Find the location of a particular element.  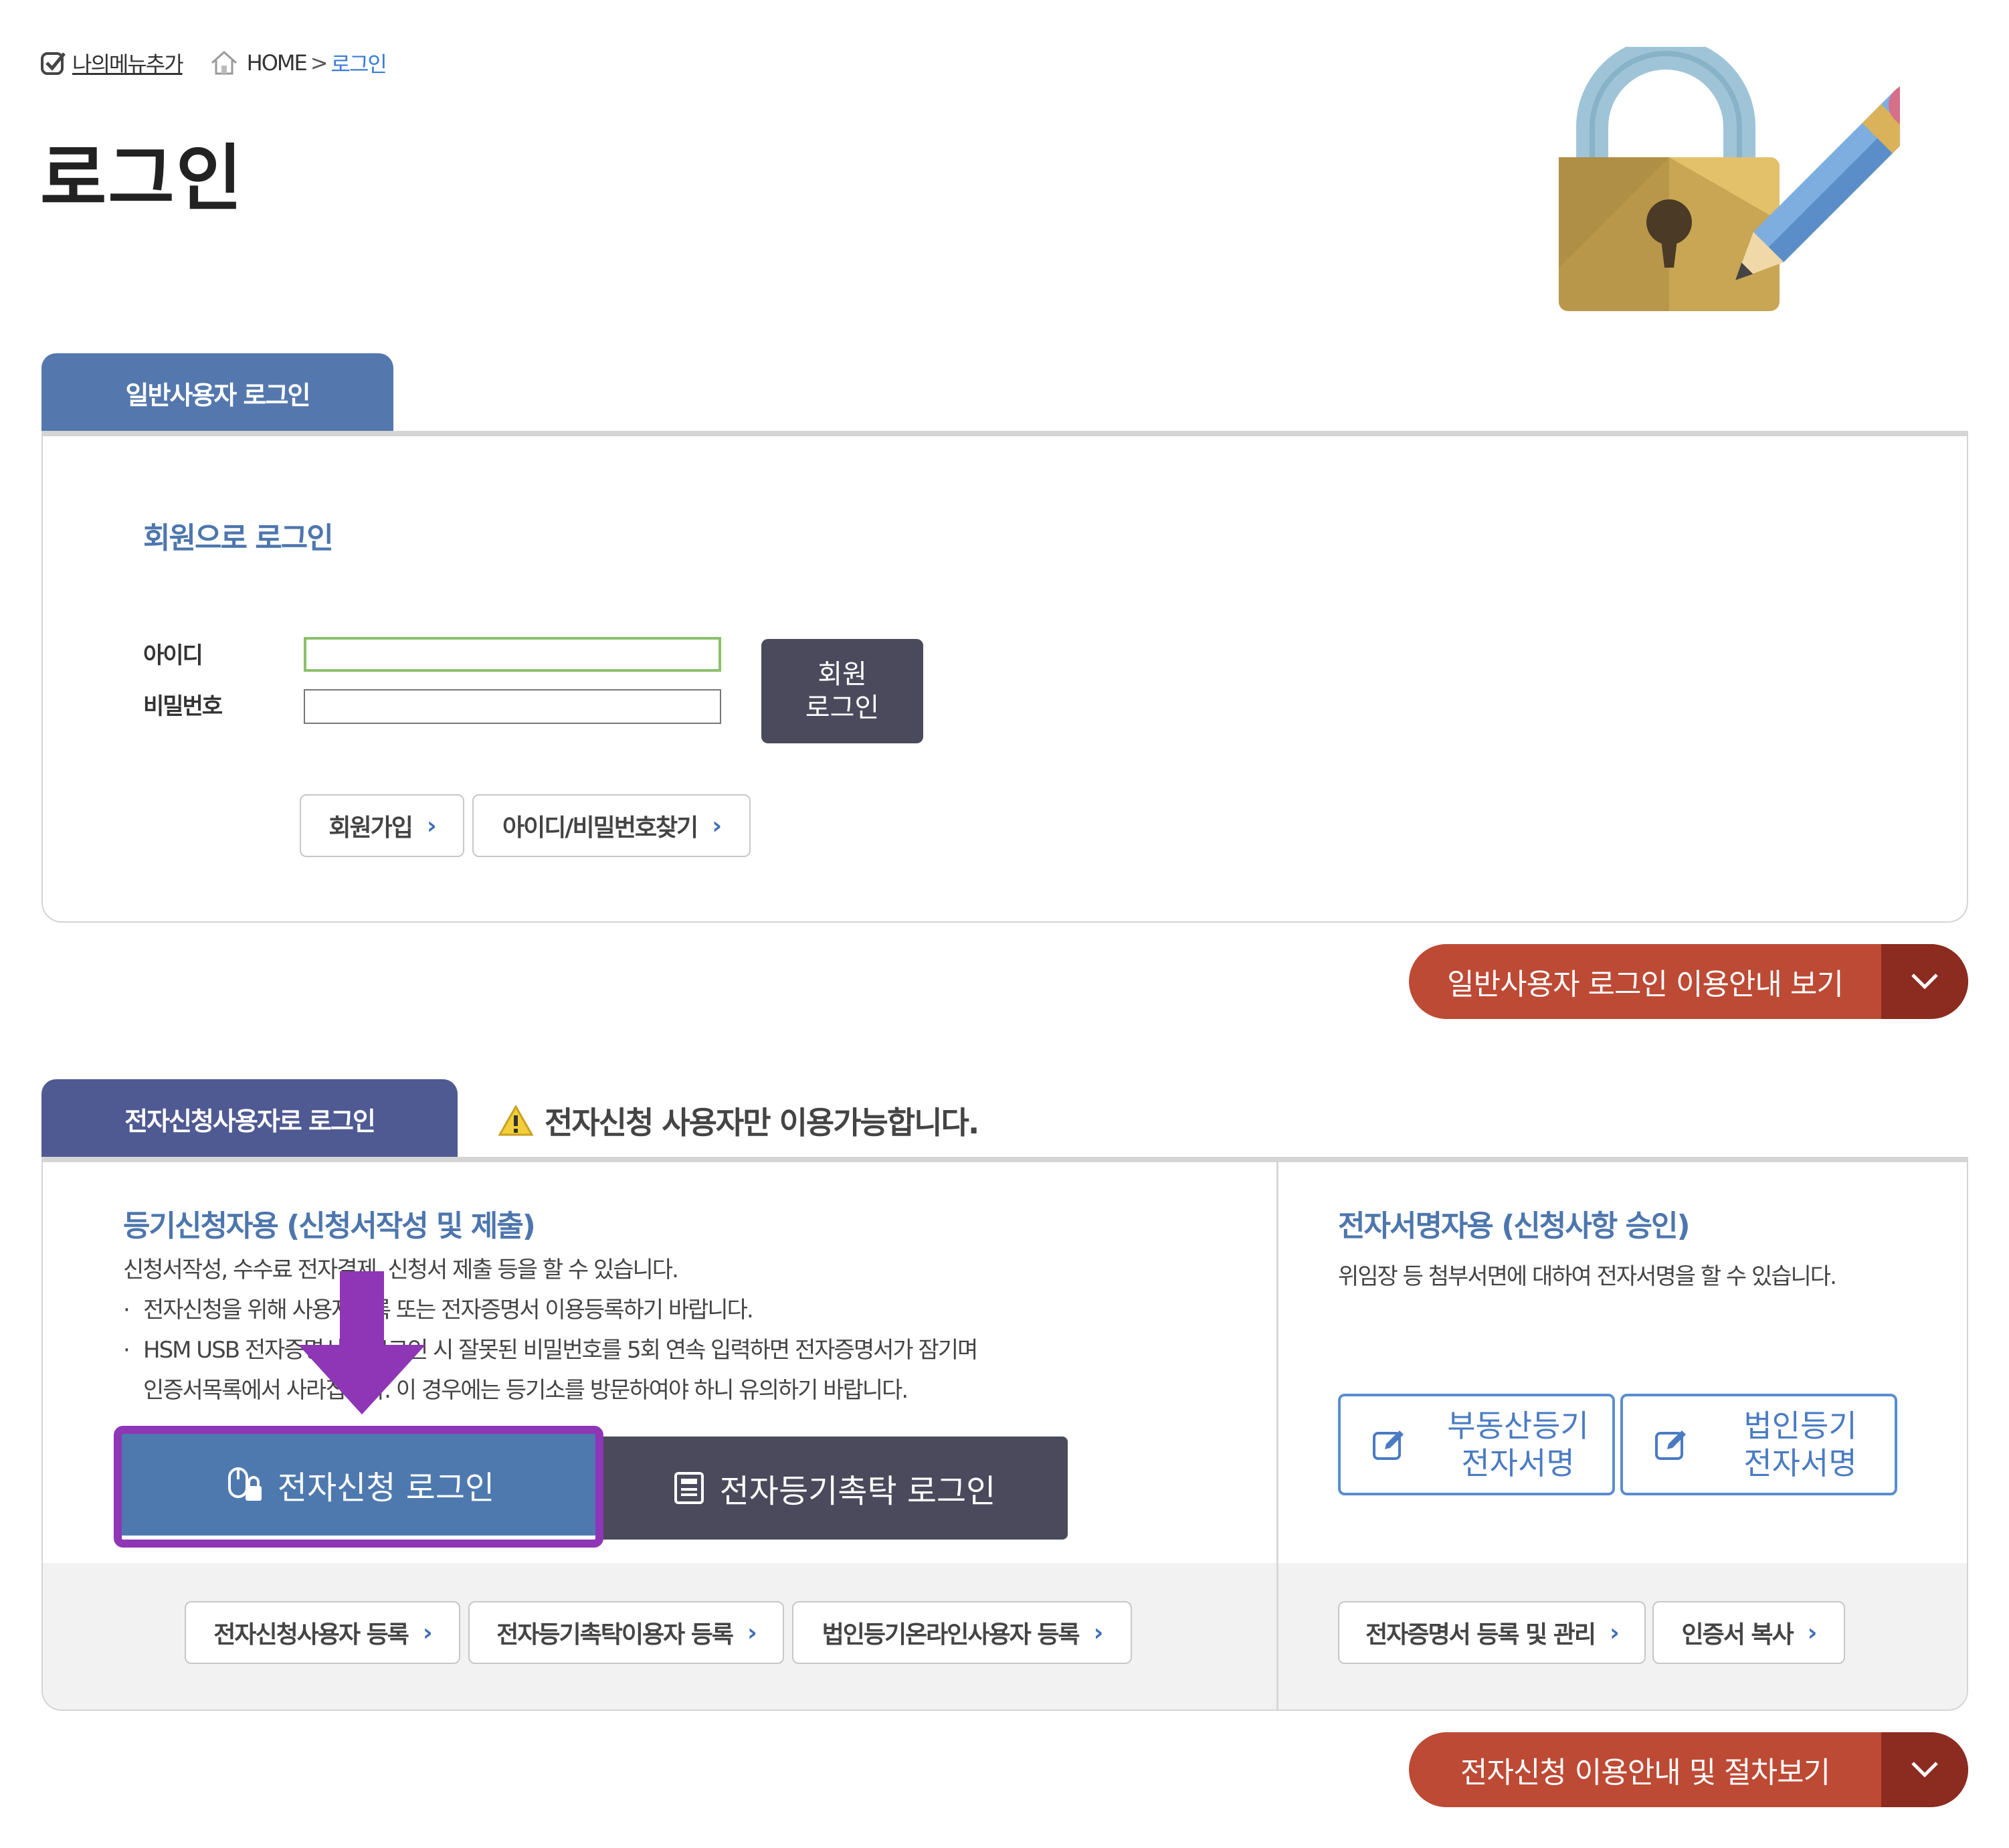

applicant-desc-line: 신청서작성, 수수료 전자결제, 신청서 제출 등을 할 수 있습니다. is located at coordinates (401, 1270).